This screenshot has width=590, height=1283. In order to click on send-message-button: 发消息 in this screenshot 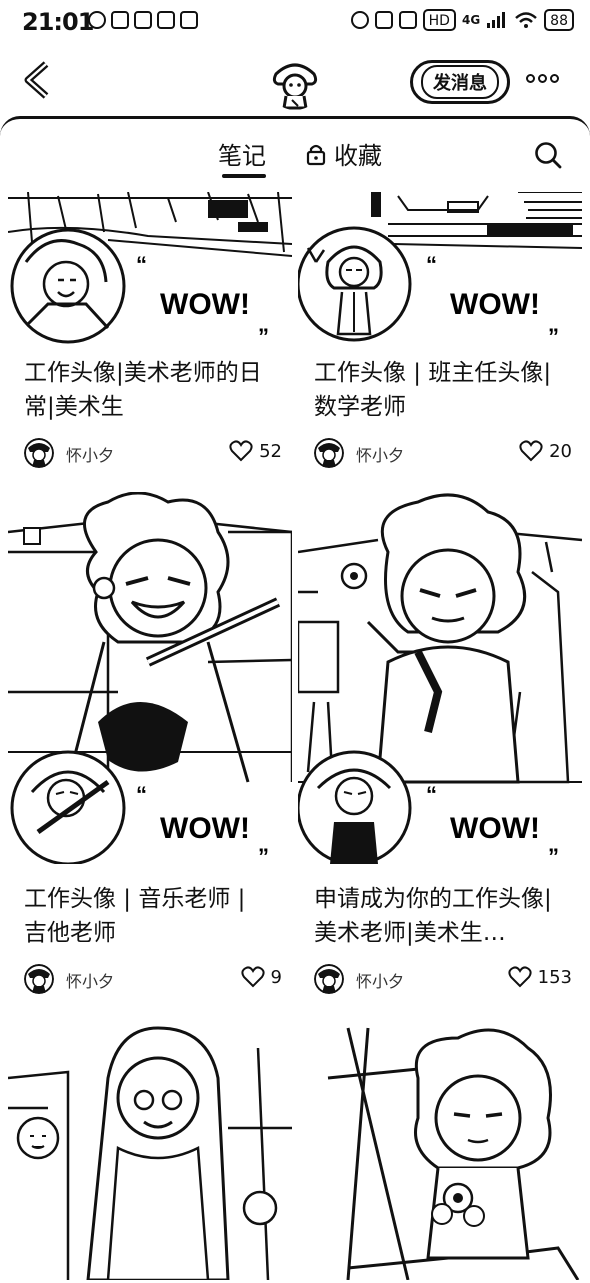, I will do `click(460, 82)`.